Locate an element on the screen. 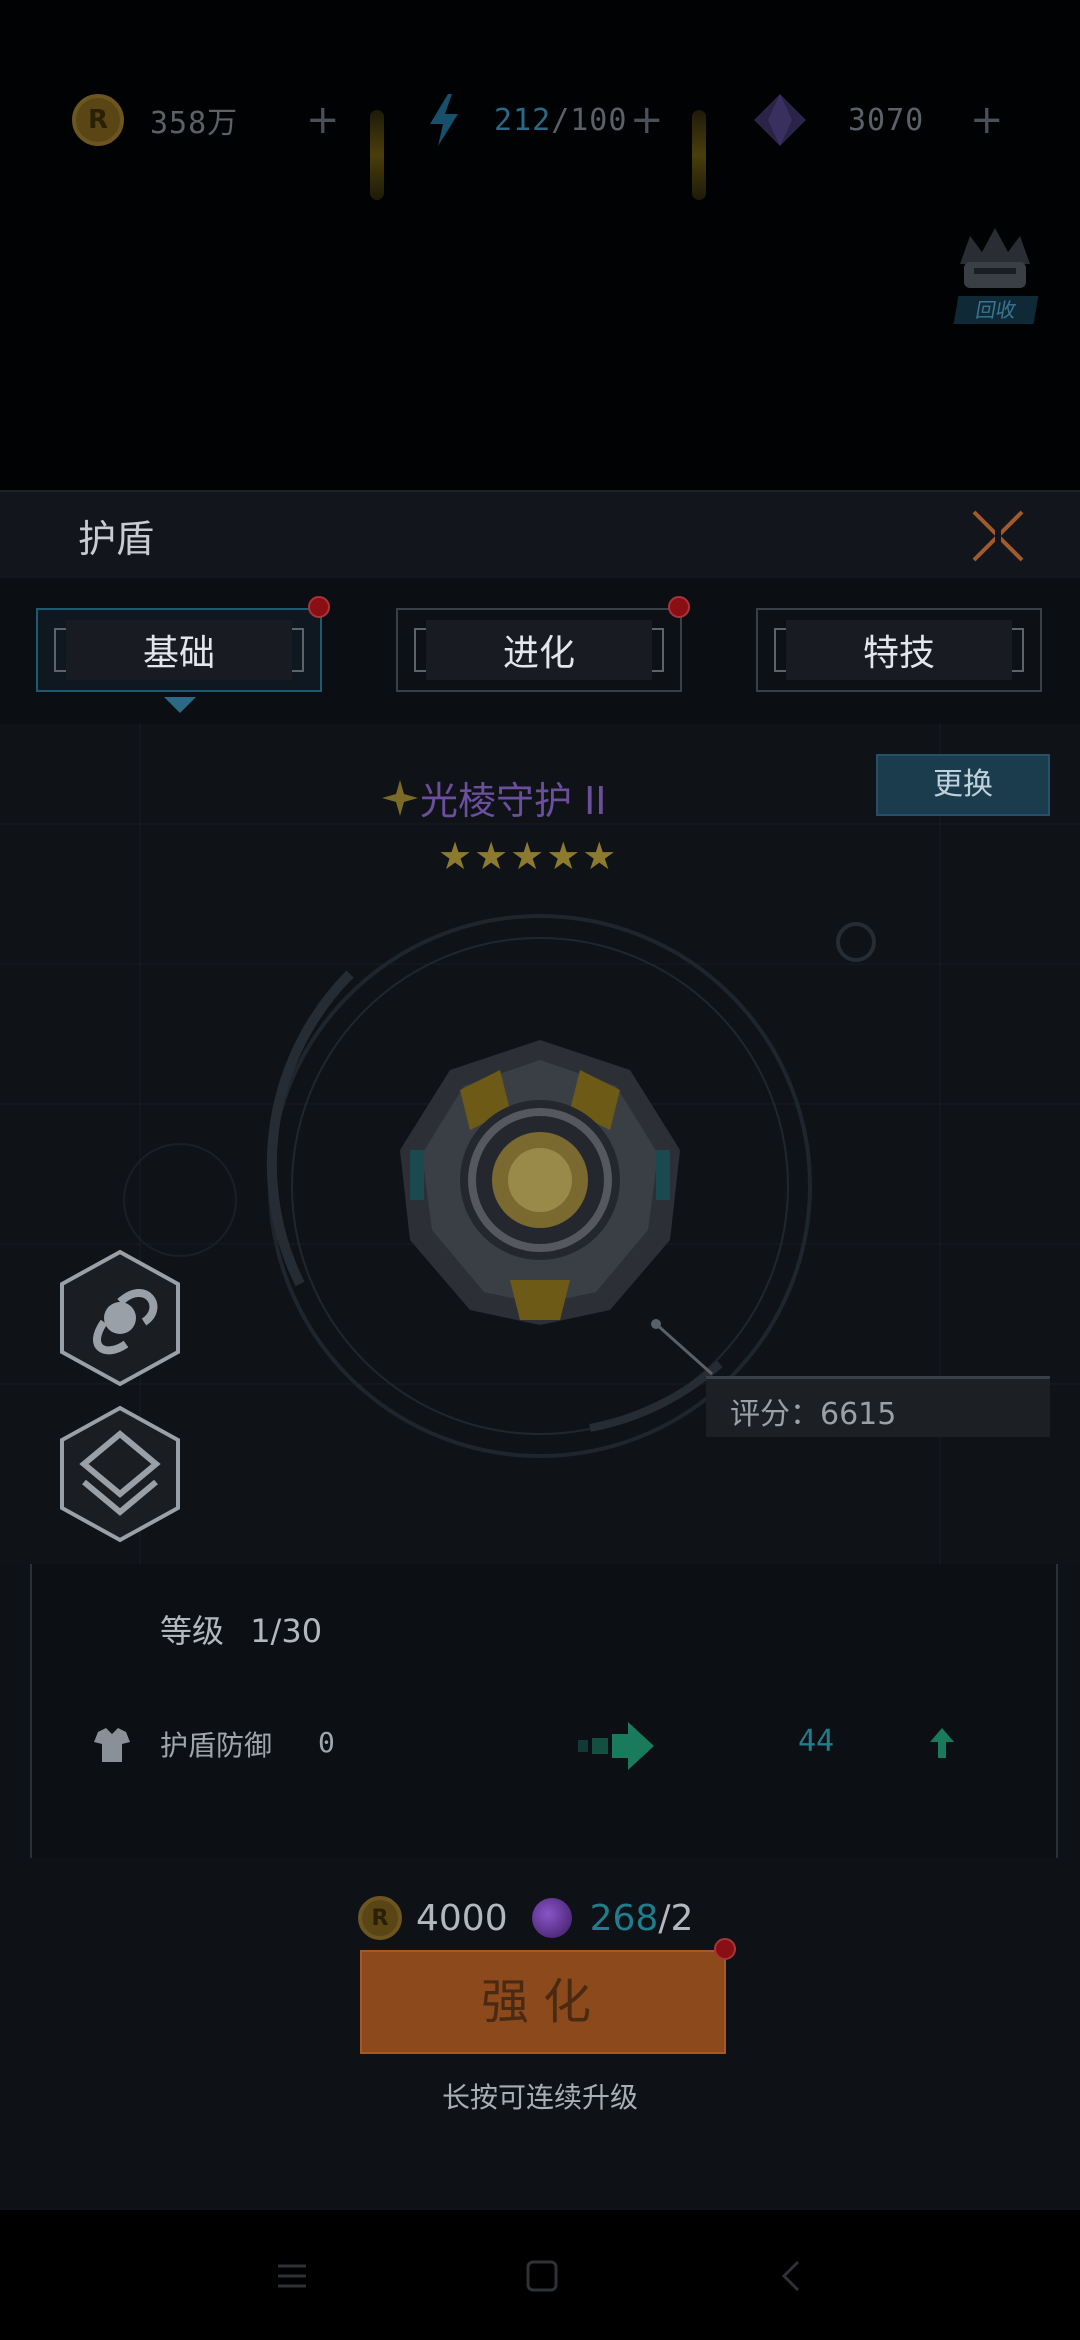 The image size is (1080, 2340). level-value: 1/30 is located at coordinates (286, 1631).